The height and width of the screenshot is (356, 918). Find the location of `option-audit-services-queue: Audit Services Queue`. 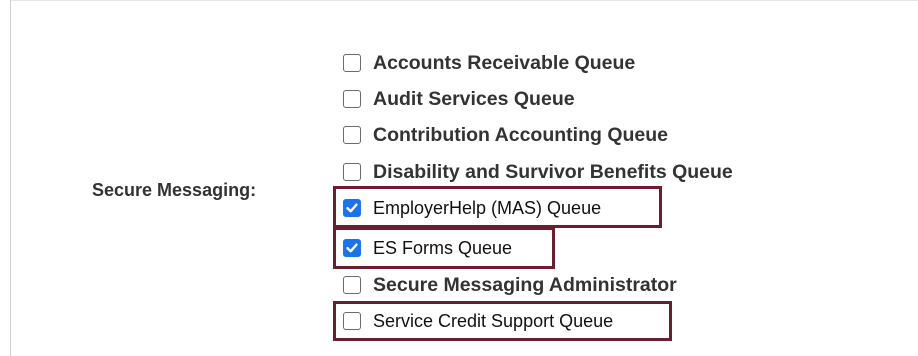

option-audit-services-queue: Audit Services Queue is located at coordinates (459, 99).